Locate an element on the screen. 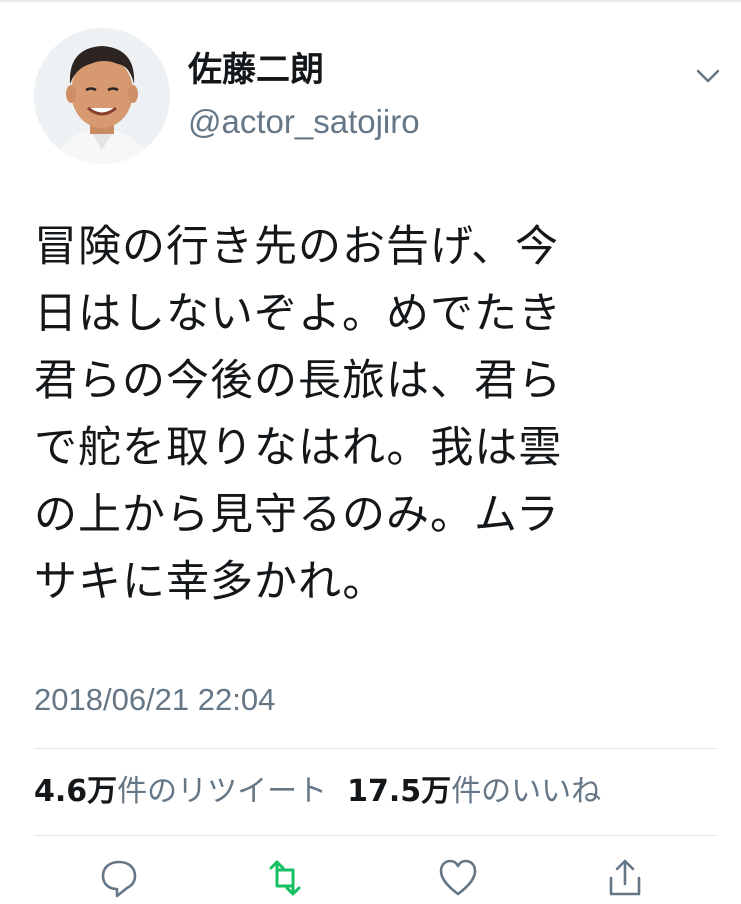  user-handle: @actor_satojiro is located at coordinates (304, 122).